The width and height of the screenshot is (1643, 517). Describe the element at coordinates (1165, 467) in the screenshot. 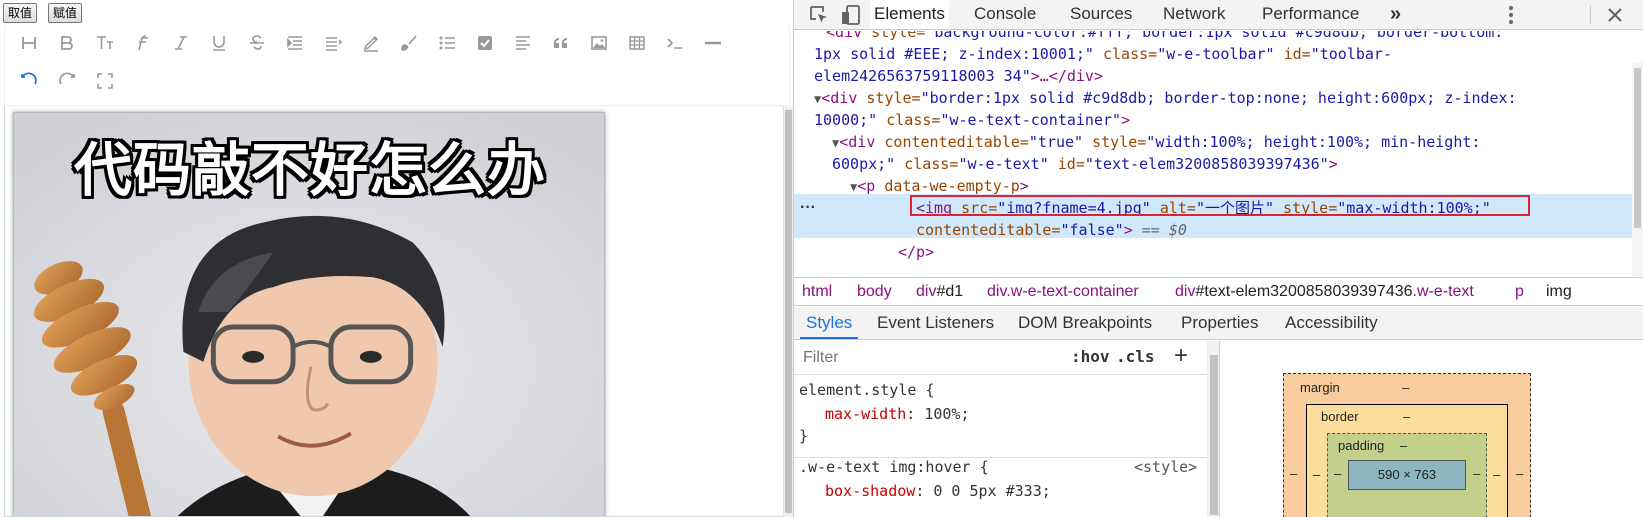

I see `rule-source-link: <style>` at that location.